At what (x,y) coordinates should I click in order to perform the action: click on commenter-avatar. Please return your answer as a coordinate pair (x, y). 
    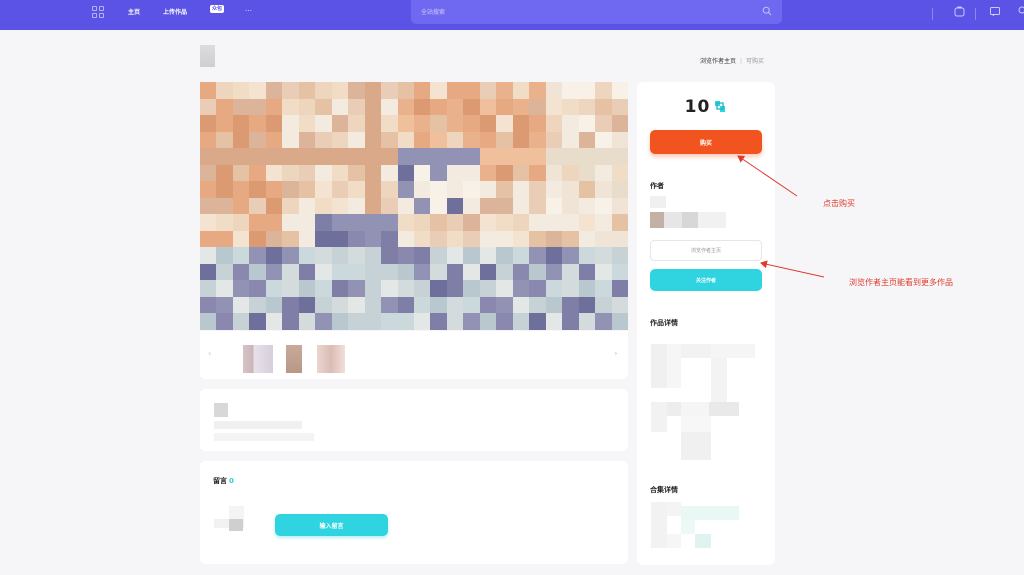
    Looking at the image, I should click on (229, 521).